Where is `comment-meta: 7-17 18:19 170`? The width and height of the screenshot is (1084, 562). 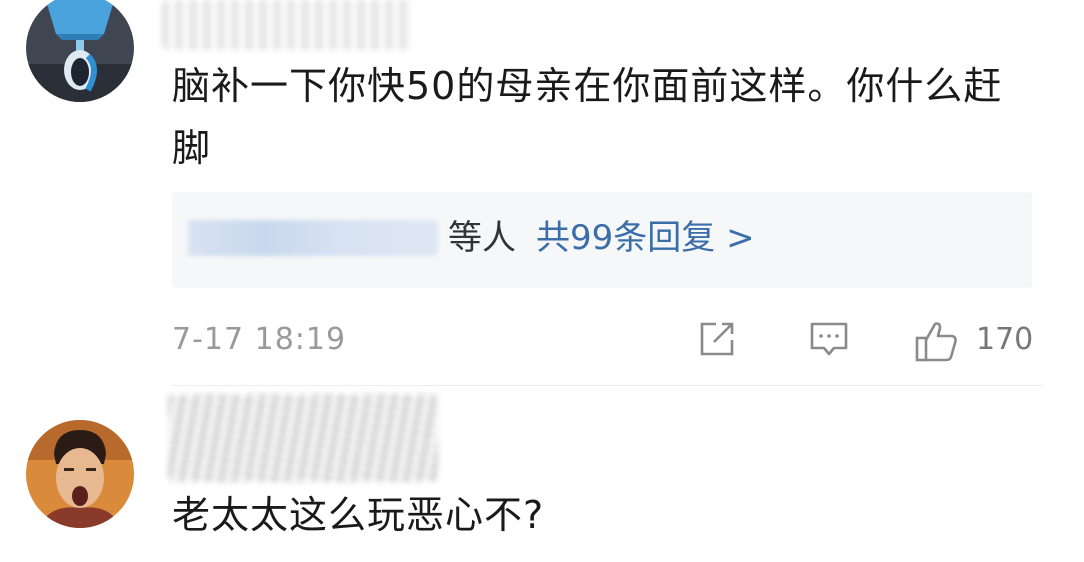
comment-meta: 7-17 18:19 170 is located at coordinates (603, 341).